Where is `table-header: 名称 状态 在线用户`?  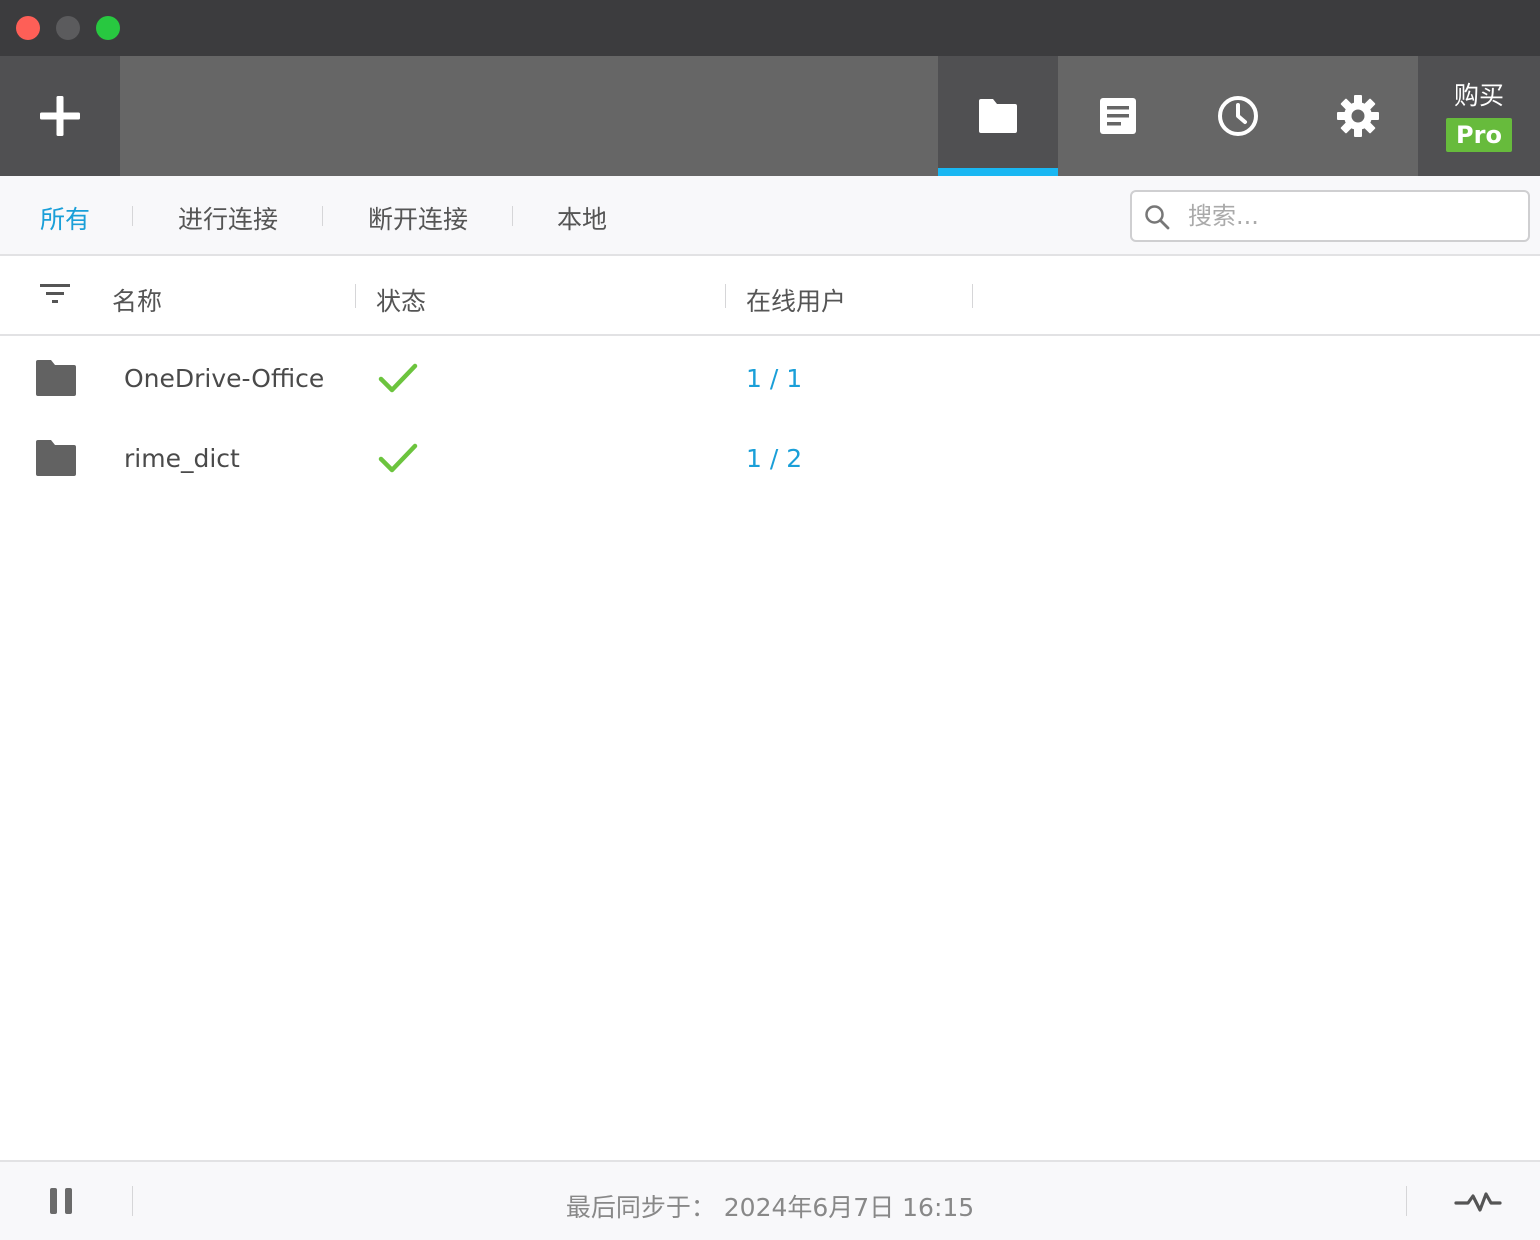 table-header: 名称 状态 在线用户 is located at coordinates (770, 296).